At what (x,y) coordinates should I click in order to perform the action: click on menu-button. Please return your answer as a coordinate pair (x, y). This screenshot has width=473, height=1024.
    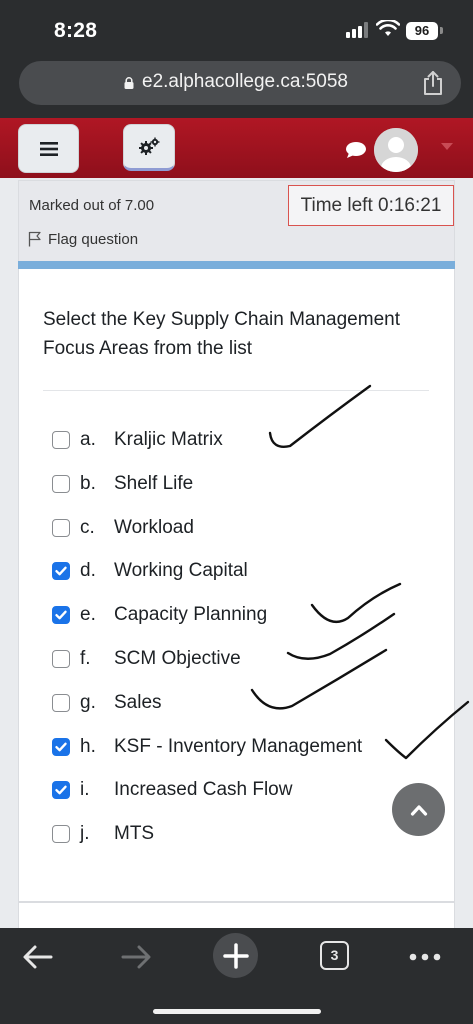
    Looking at the image, I should click on (48, 148).